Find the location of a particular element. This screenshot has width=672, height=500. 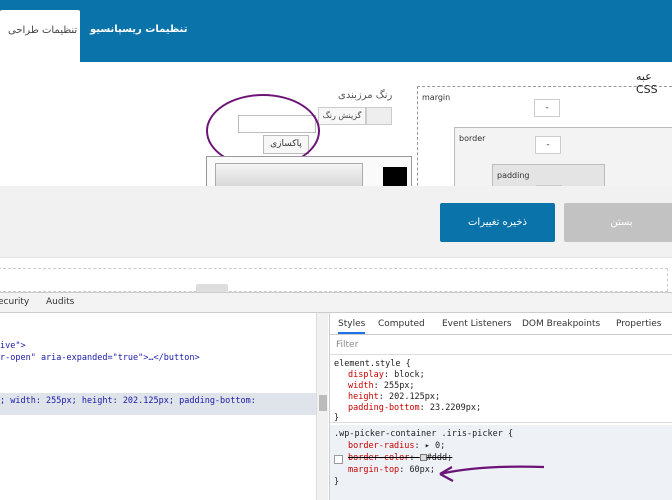

annotation-arrow-icon is located at coordinates (492, 473).